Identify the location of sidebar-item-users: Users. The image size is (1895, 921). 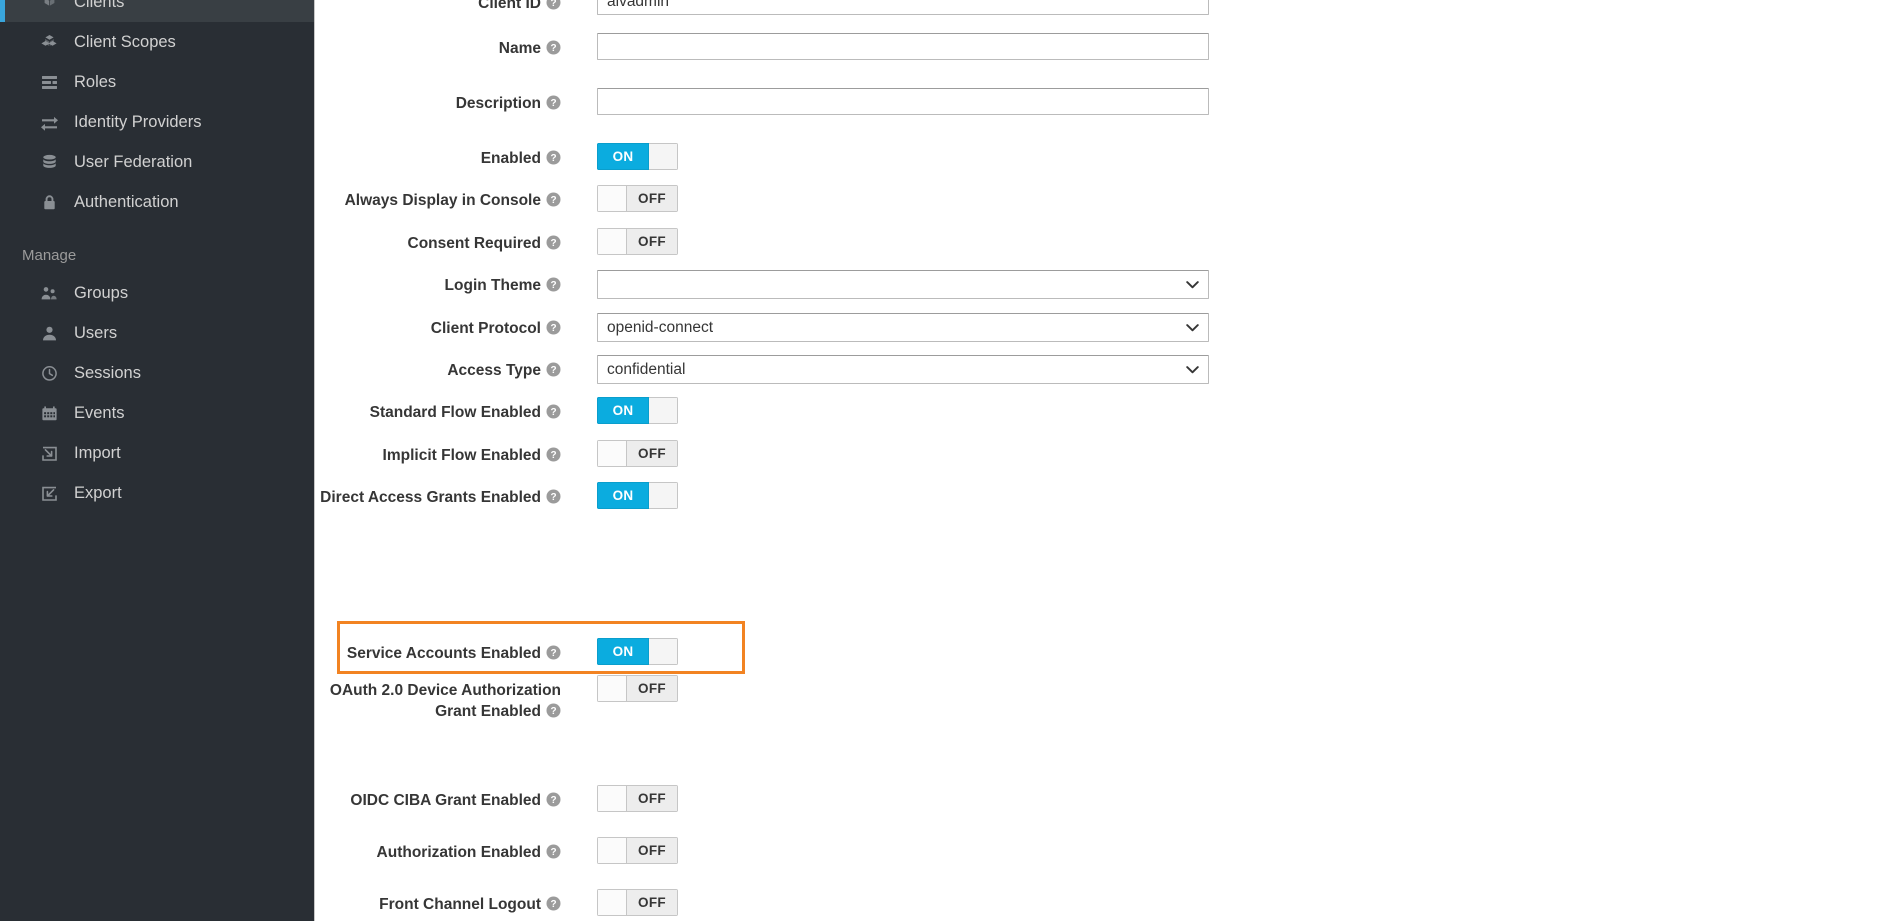
(157, 333).